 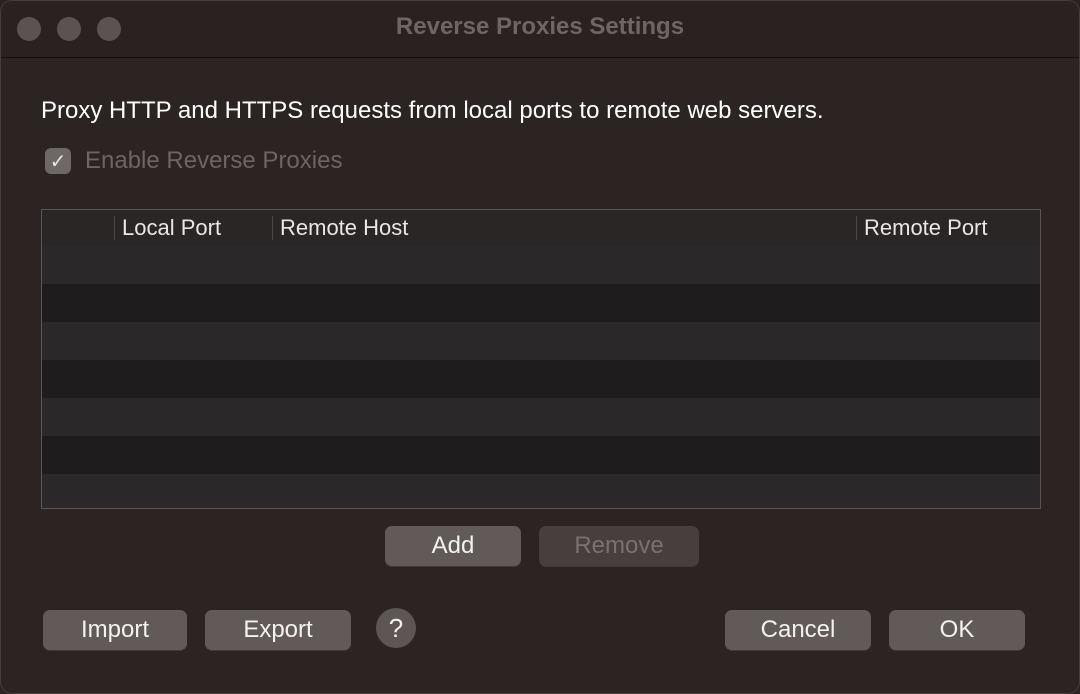 I want to click on add-button: Add, so click(x=453, y=546).